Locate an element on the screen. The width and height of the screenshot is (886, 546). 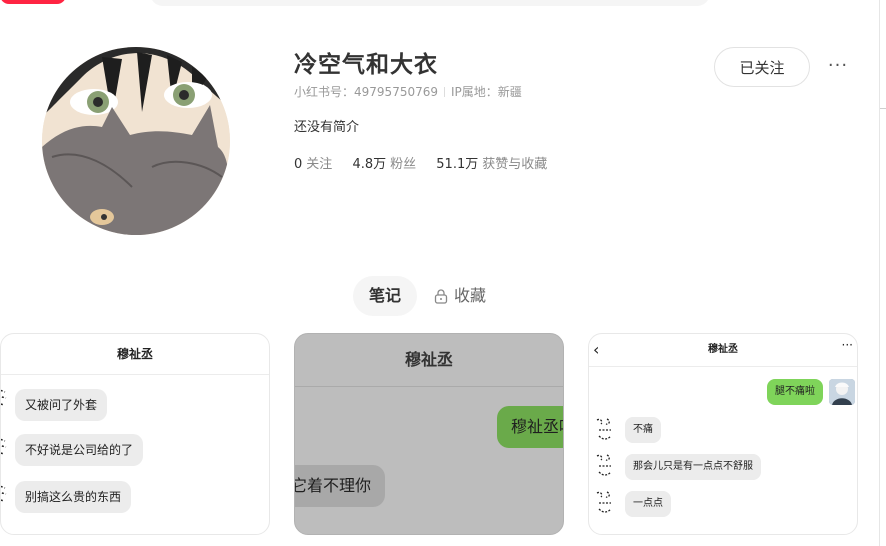
profile-meta: 小红书号：49795750769 IP属地：新疆 is located at coordinates (408, 91).